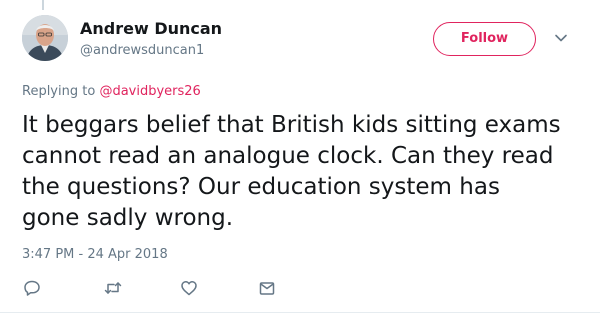 This screenshot has width=600, height=317. Describe the element at coordinates (561, 38) in the screenshot. I see `chevron-down-icon` at that location.